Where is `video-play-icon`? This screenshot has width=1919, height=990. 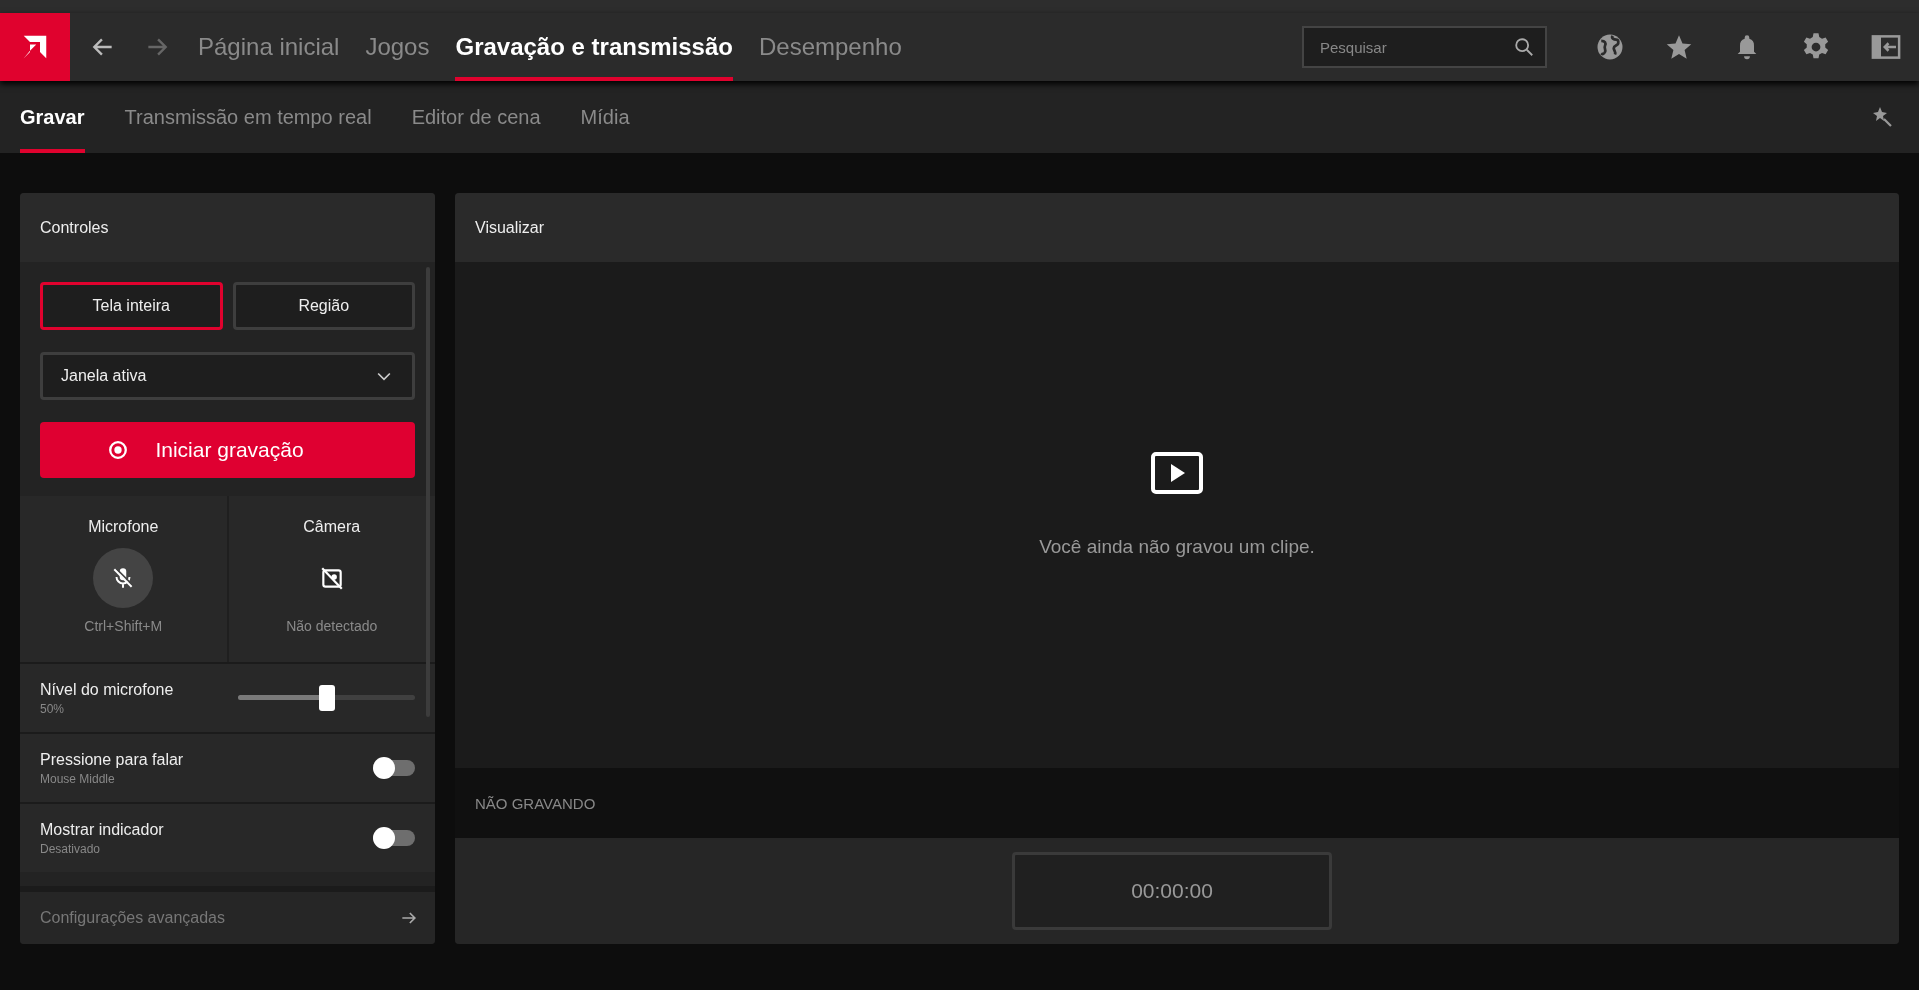
video-play-icon is located at coordinates (1177, 473).